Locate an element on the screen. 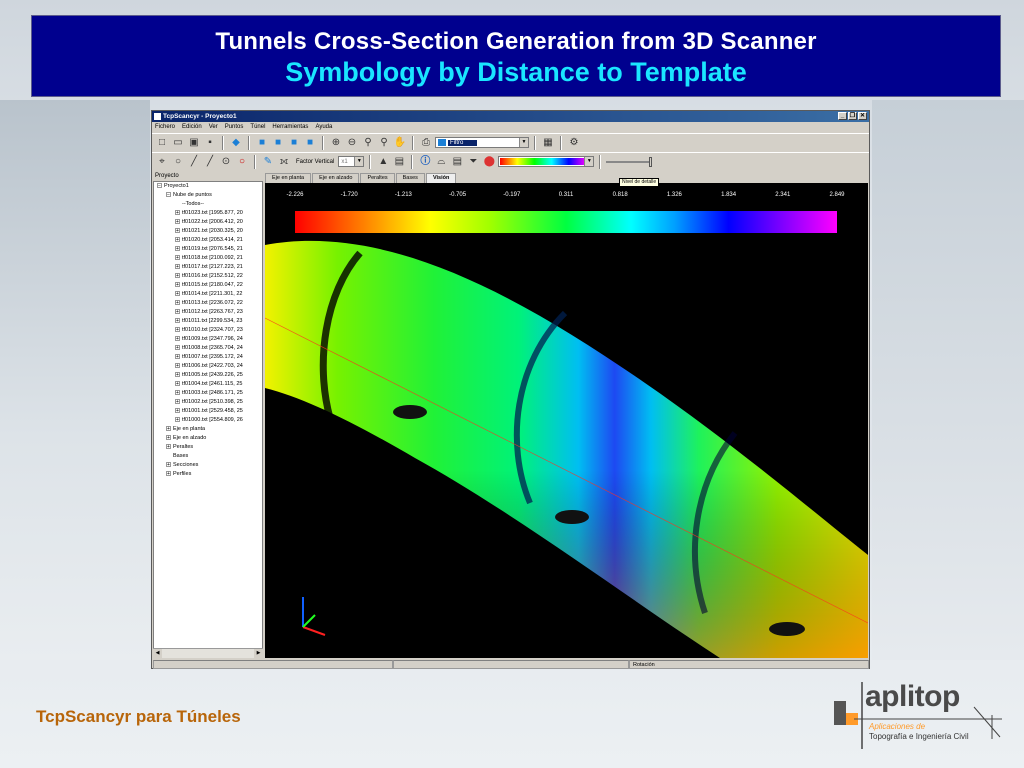 This screenshot has height=768, width=1024. scroll-left-icon: ◀ is located at coordinates (157, 653).